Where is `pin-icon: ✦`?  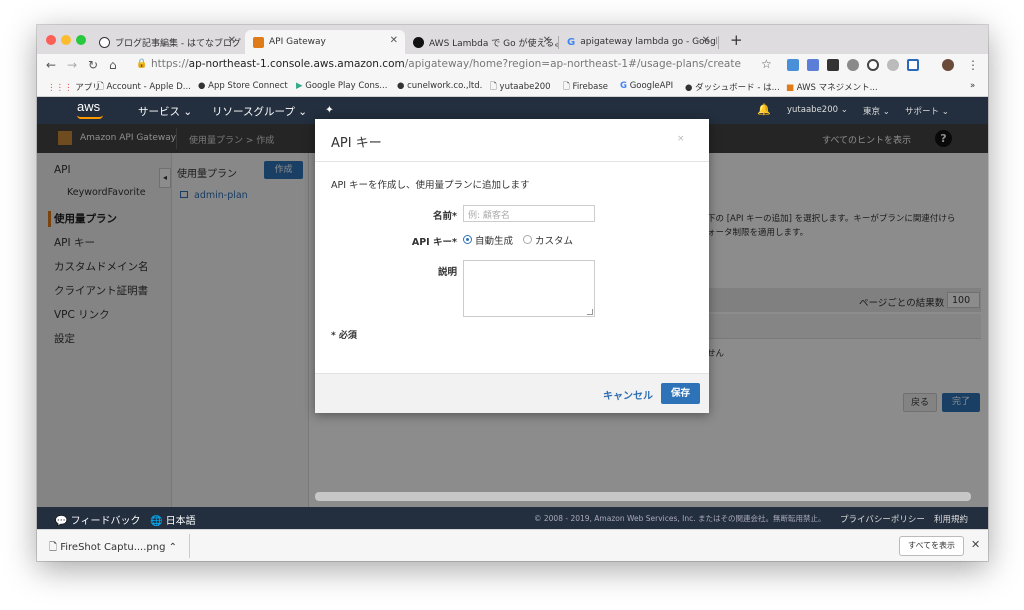 pin-icon: ✦ is located at coordinates (329, 110).